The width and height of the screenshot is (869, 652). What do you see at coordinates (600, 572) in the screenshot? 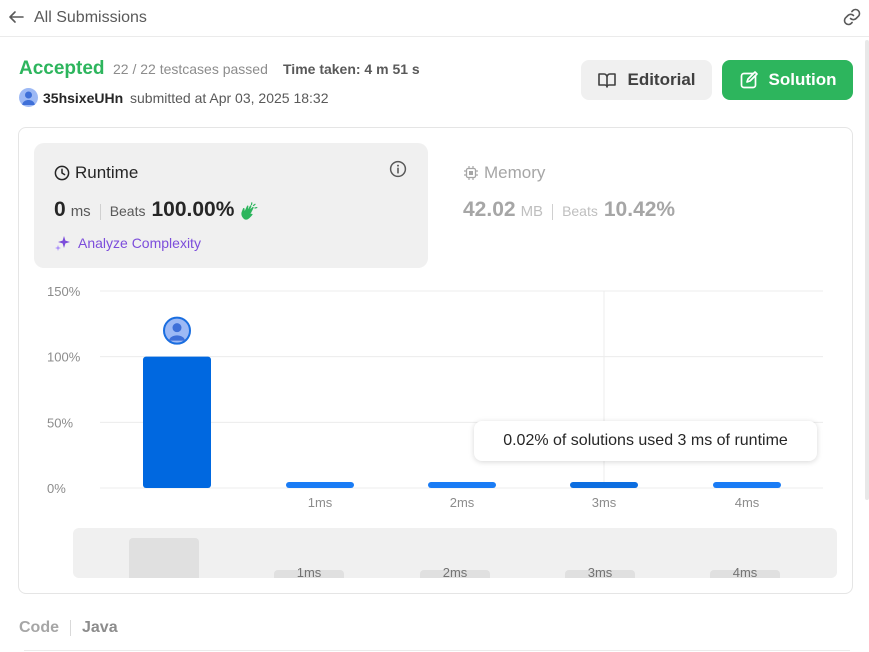
I see `range-label: 3ms` at bounding box center [600, 572].